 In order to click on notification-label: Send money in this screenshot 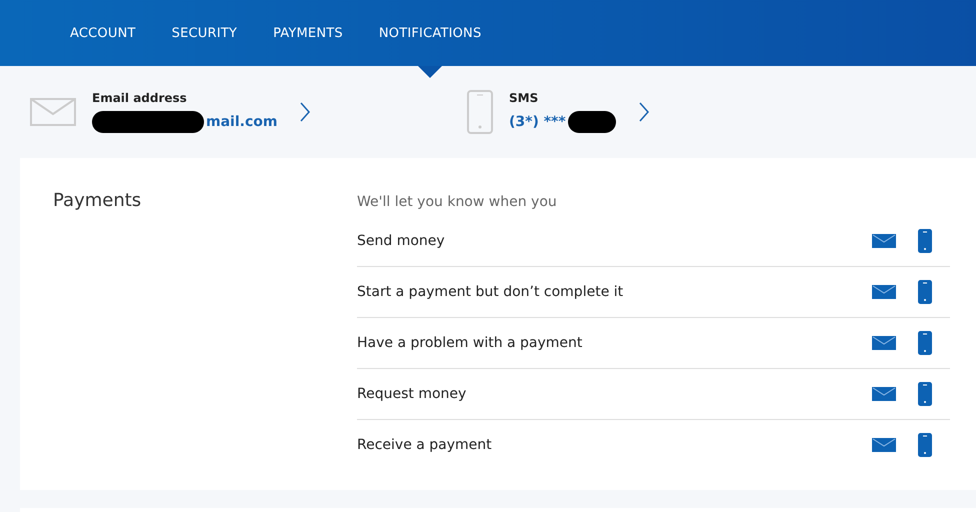, I will do `click(401, 241)`.